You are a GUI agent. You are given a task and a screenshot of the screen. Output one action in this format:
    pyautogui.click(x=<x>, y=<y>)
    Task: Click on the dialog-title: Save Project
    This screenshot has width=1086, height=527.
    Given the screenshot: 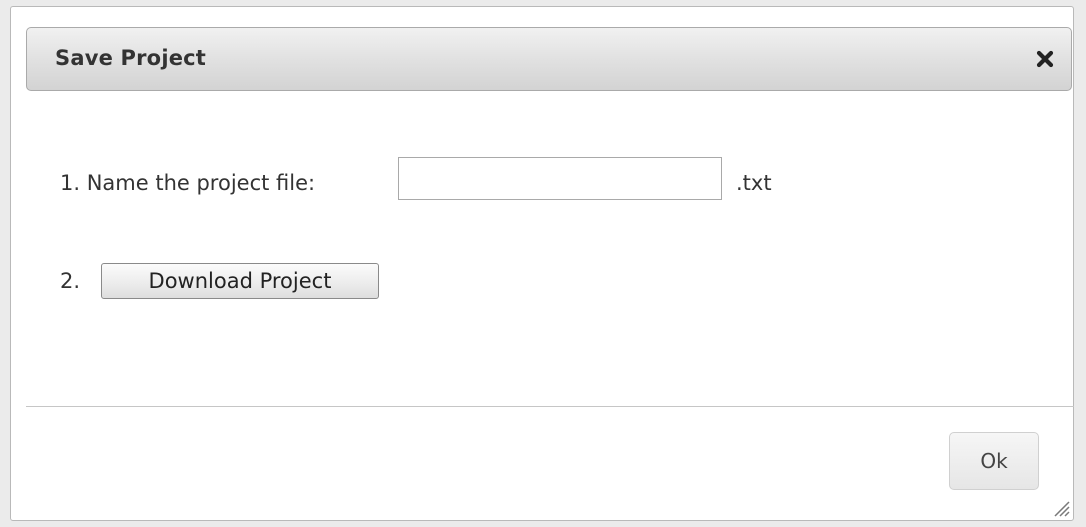 What is the action you would take?
    pyautogui.click(x=131, y=58)
    